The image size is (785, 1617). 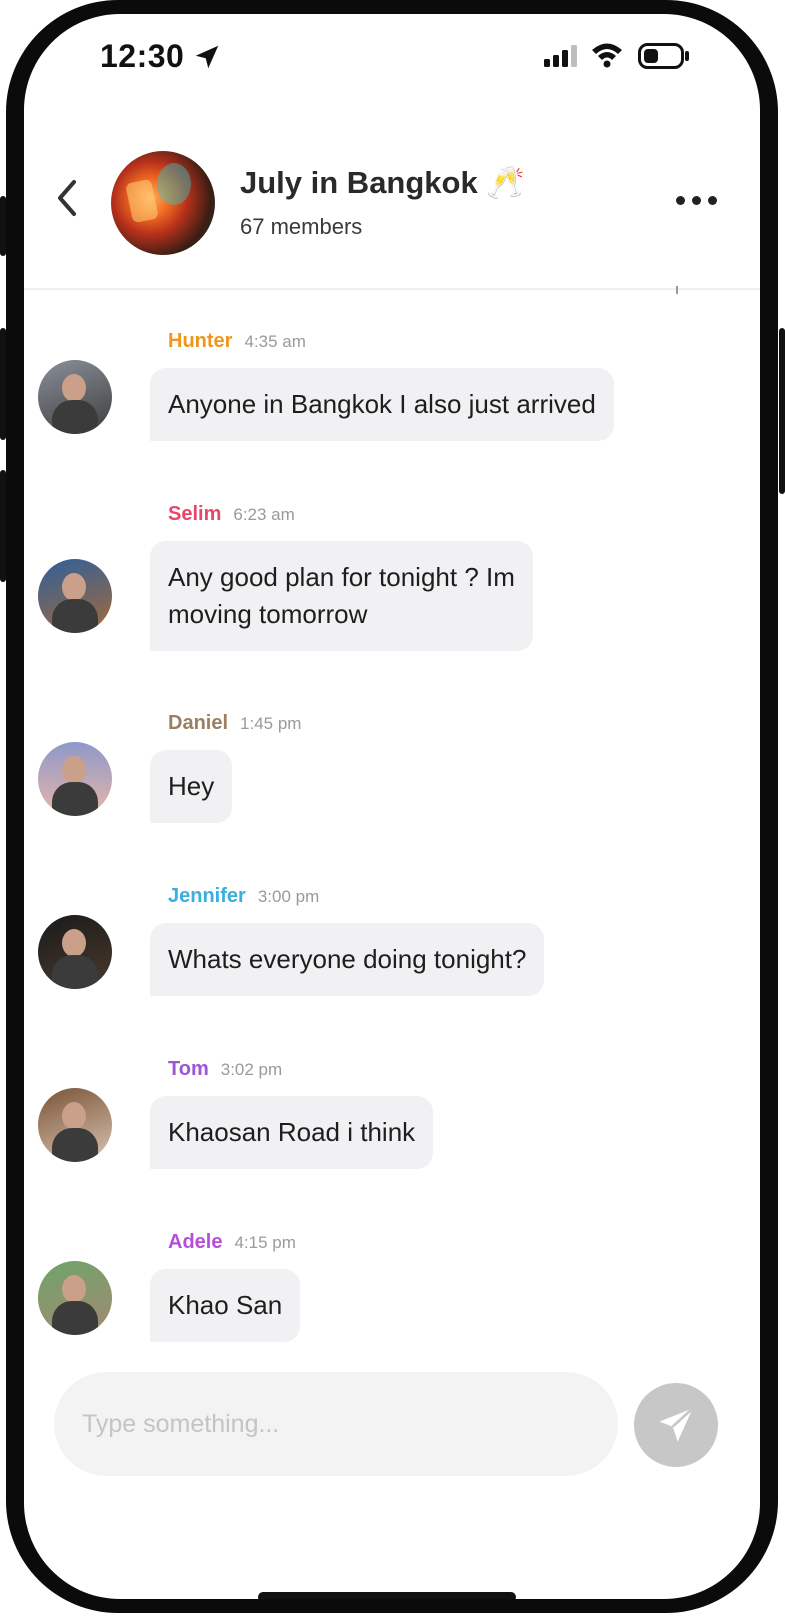 I want to click on hardware-button, so click(x=782, y=411).